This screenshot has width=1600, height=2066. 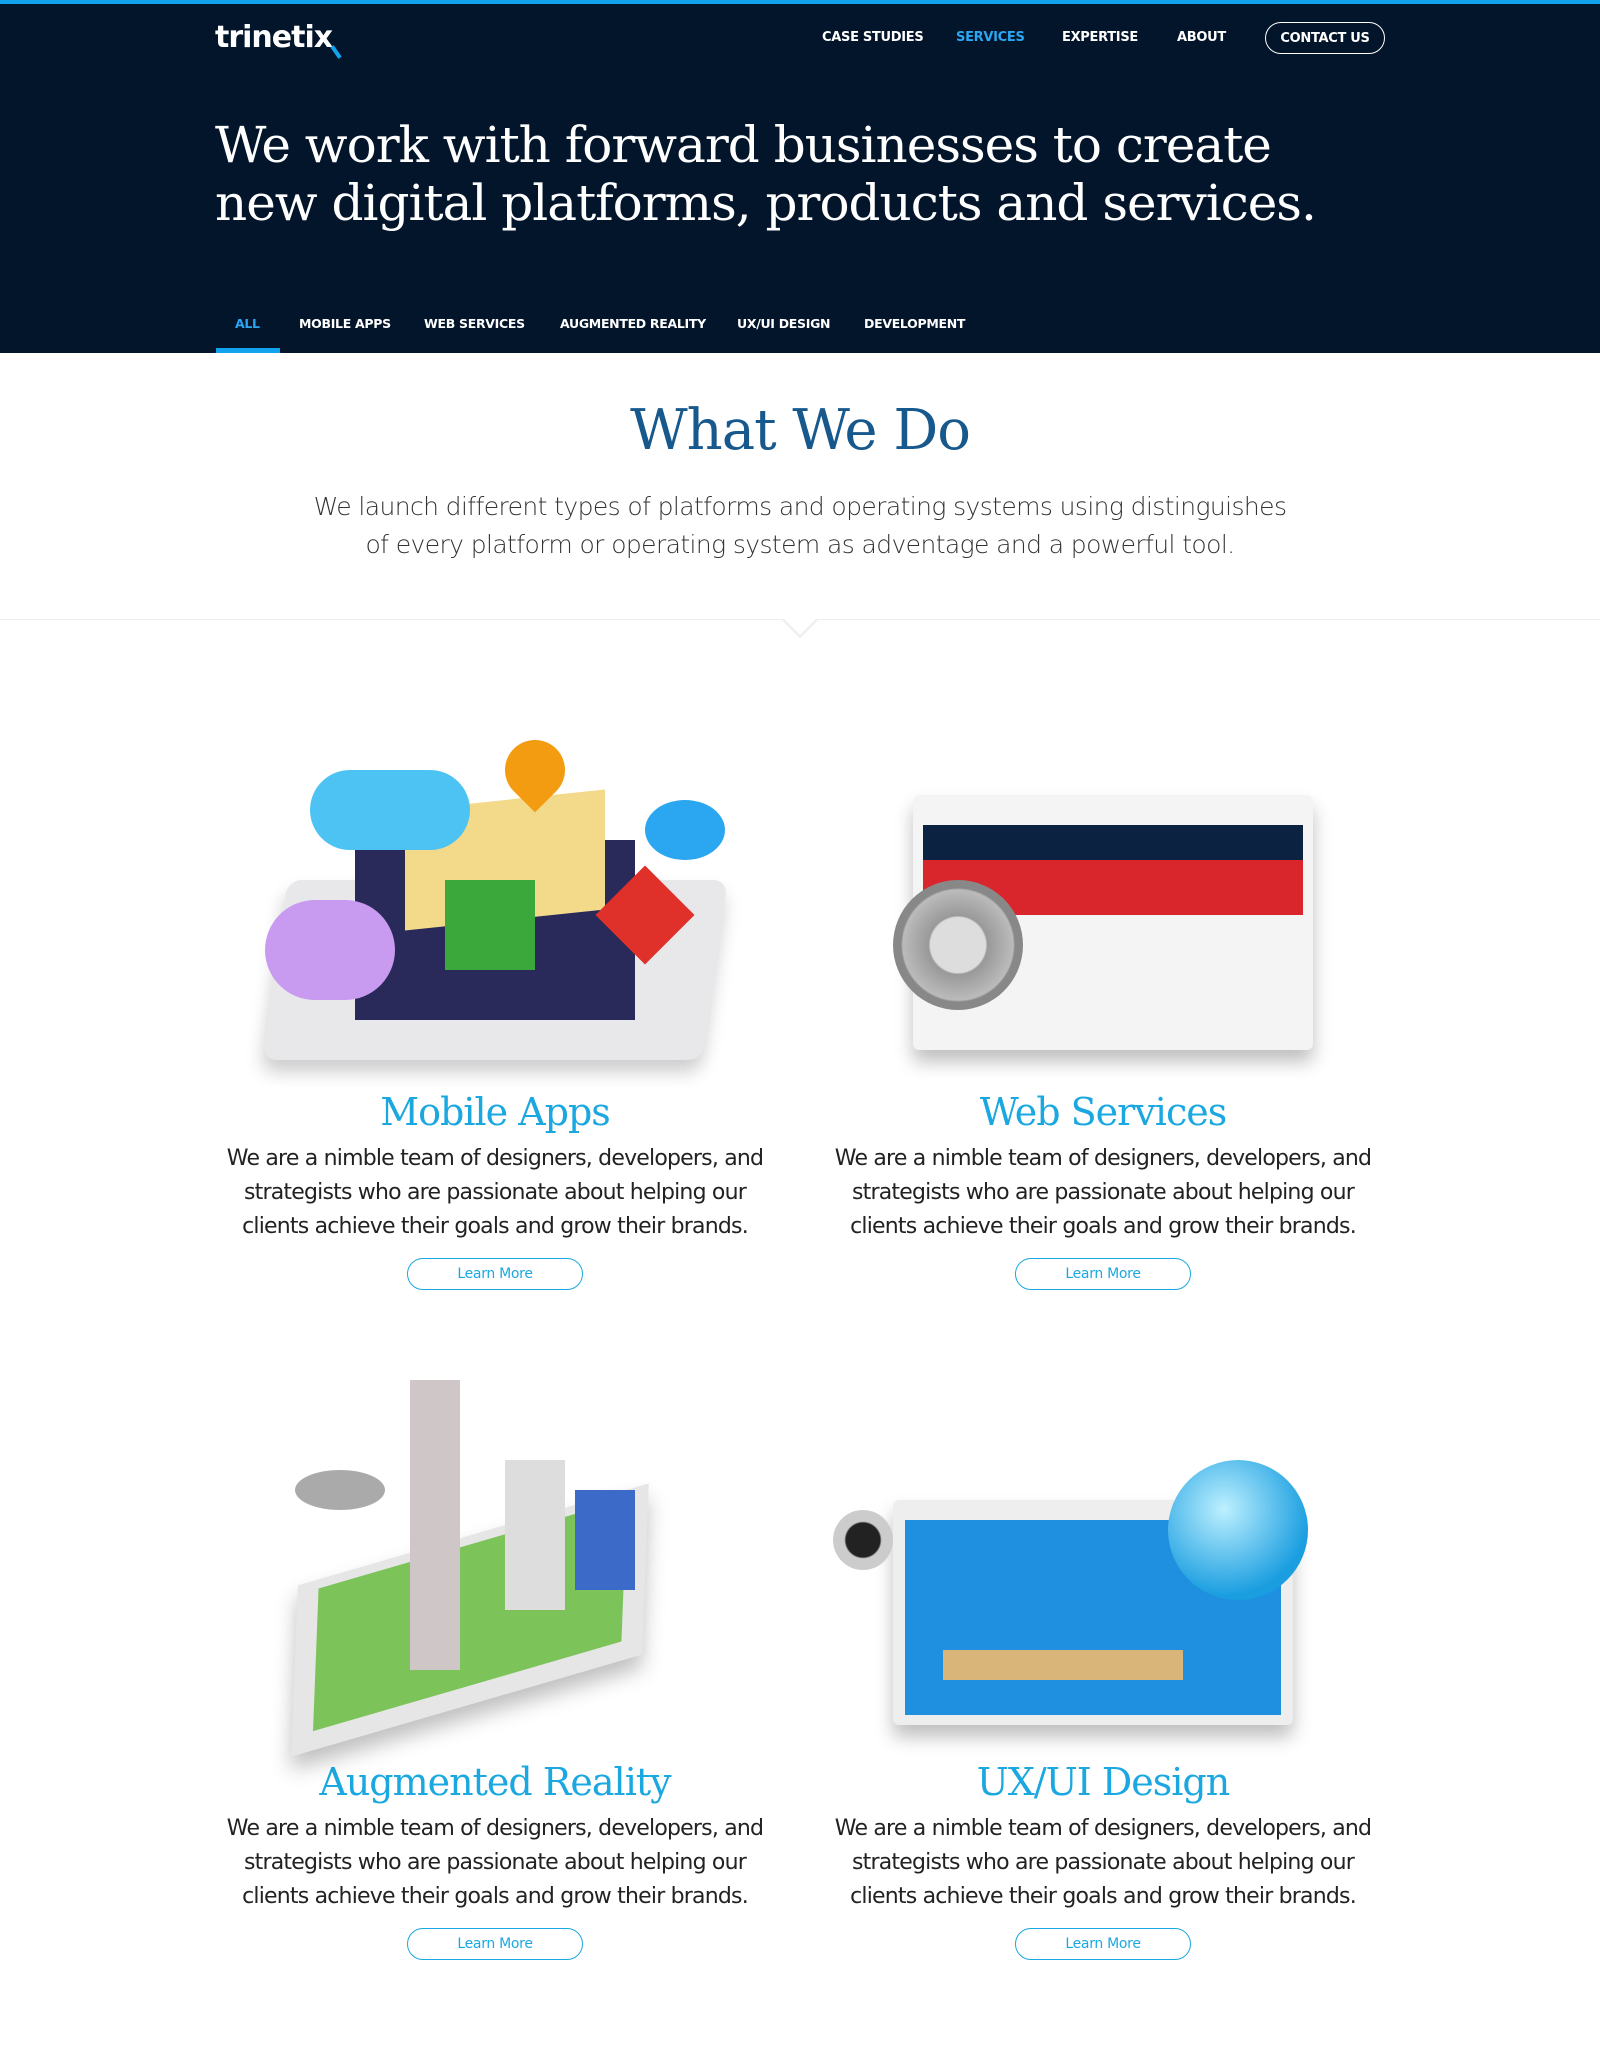 I want to click on chat-bubble-icon, so click(x=330, y=950).